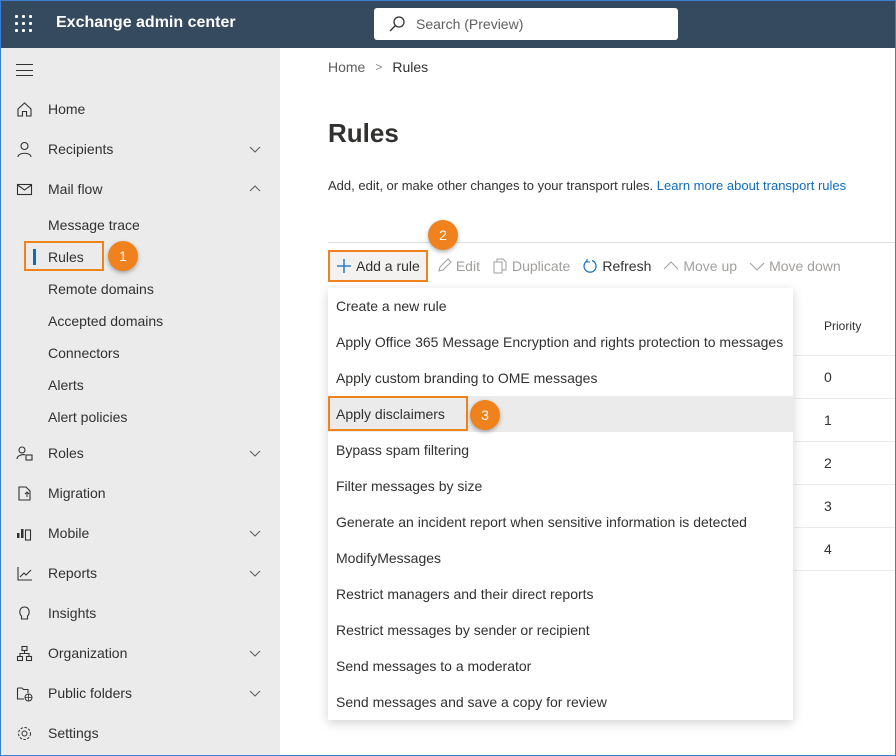 The height and width of the screenshot is (756, 896). What do you see at coordinates (140, 353) in the screenshot?
I see `sidebar-subitem-connectors: Connectors` at bounding box center [140, 353].